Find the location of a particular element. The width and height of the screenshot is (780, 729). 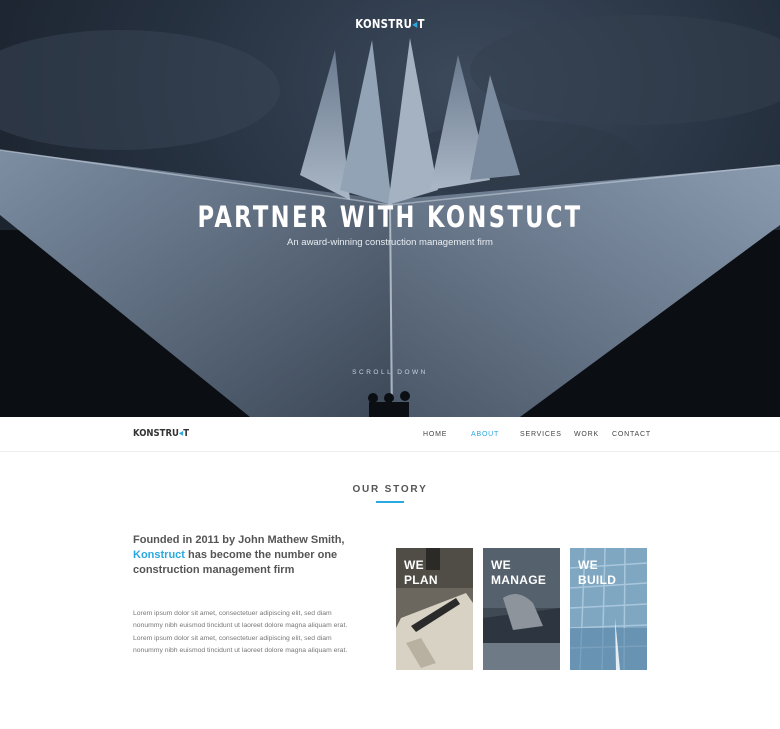

service-card-manage: WE MANAGE is located at coordinates (521, 609).